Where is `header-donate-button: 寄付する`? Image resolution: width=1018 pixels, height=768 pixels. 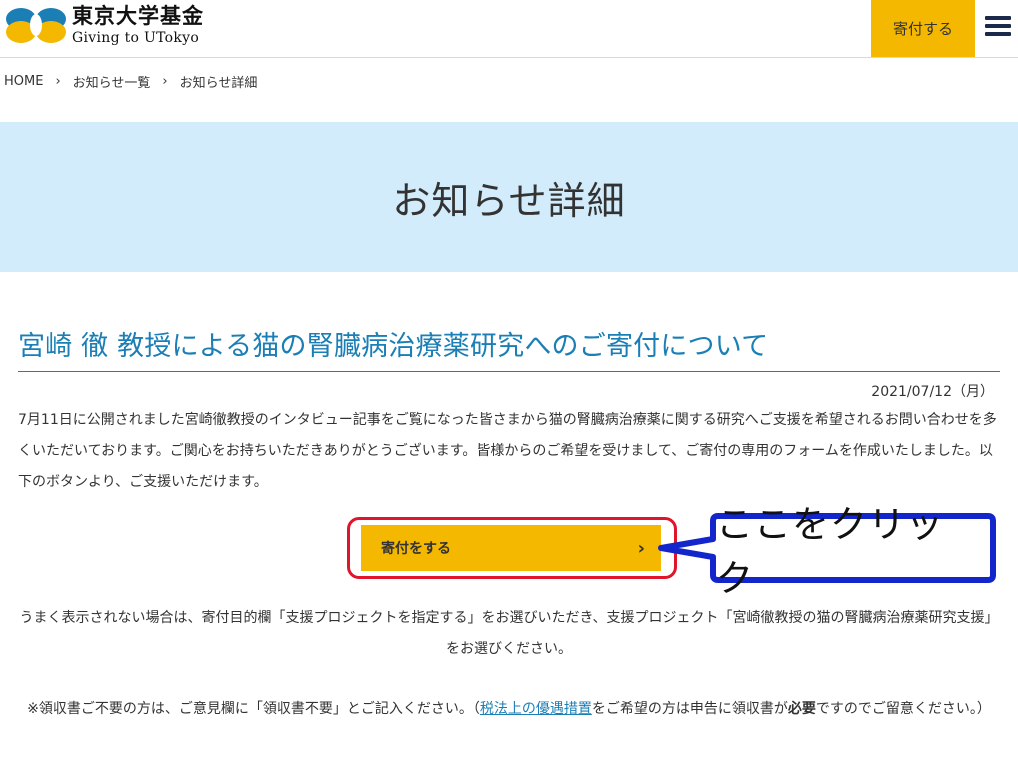
header-donate-button: 寄付する is located at coordinates (923, 28).